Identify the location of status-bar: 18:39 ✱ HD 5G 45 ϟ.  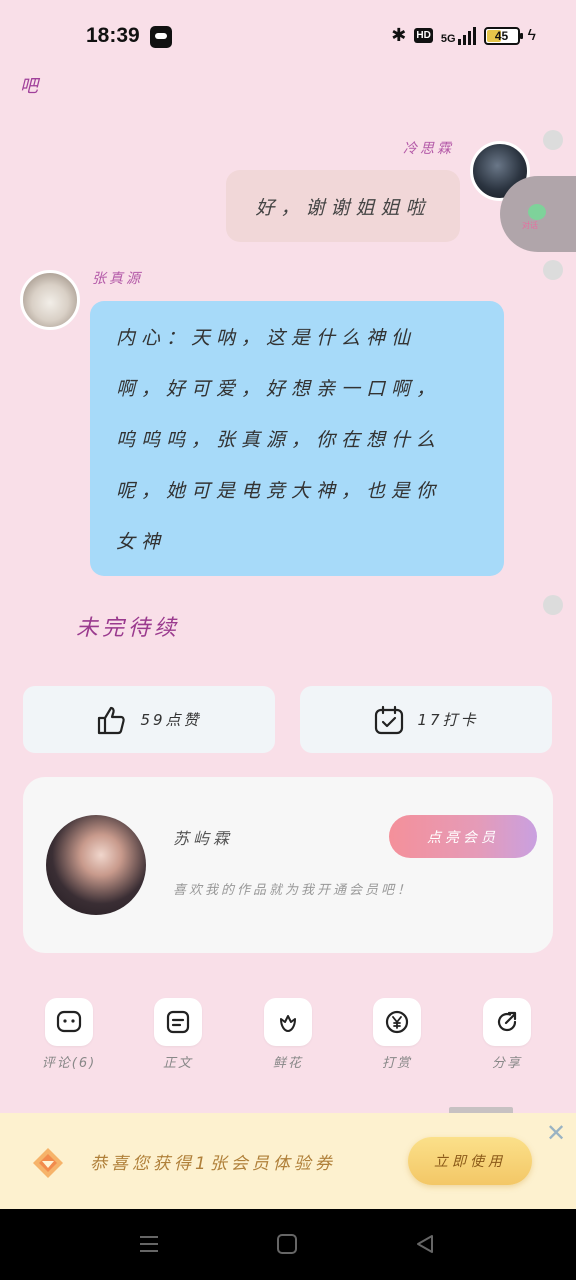
(288, 36).